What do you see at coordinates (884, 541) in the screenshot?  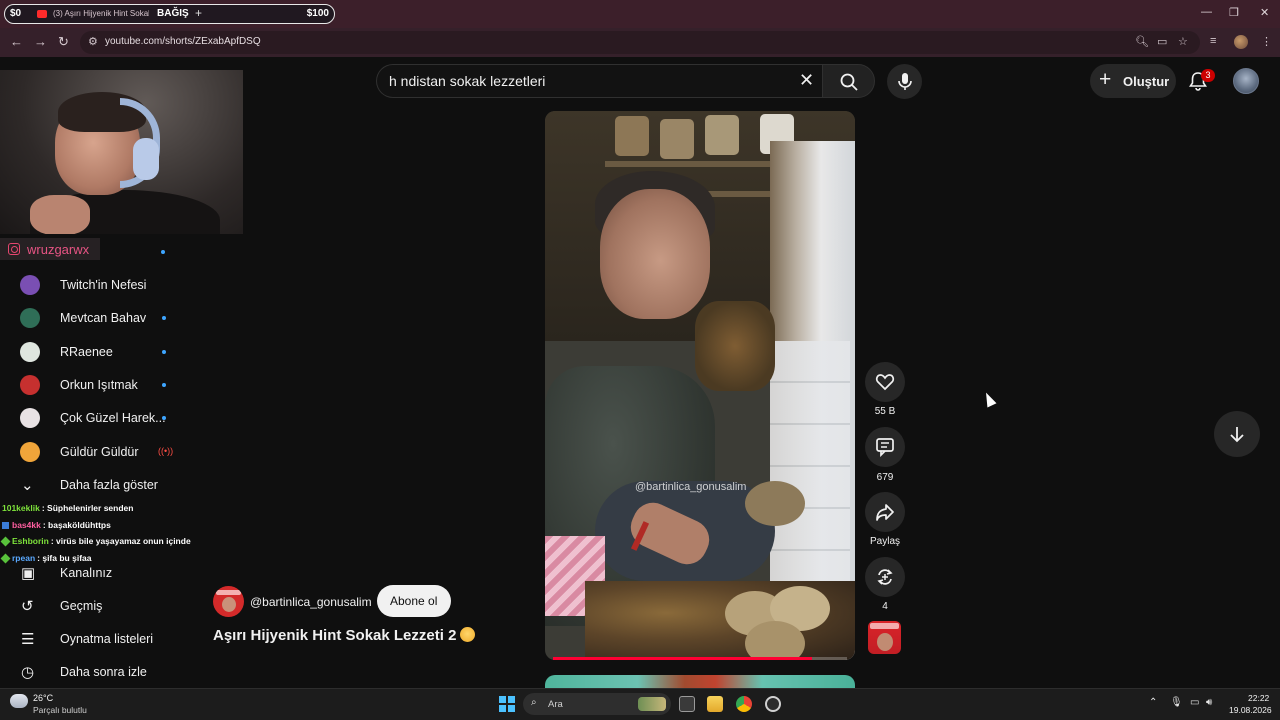 I see `share-label: Paylaş` at bounding box center [884, 541].